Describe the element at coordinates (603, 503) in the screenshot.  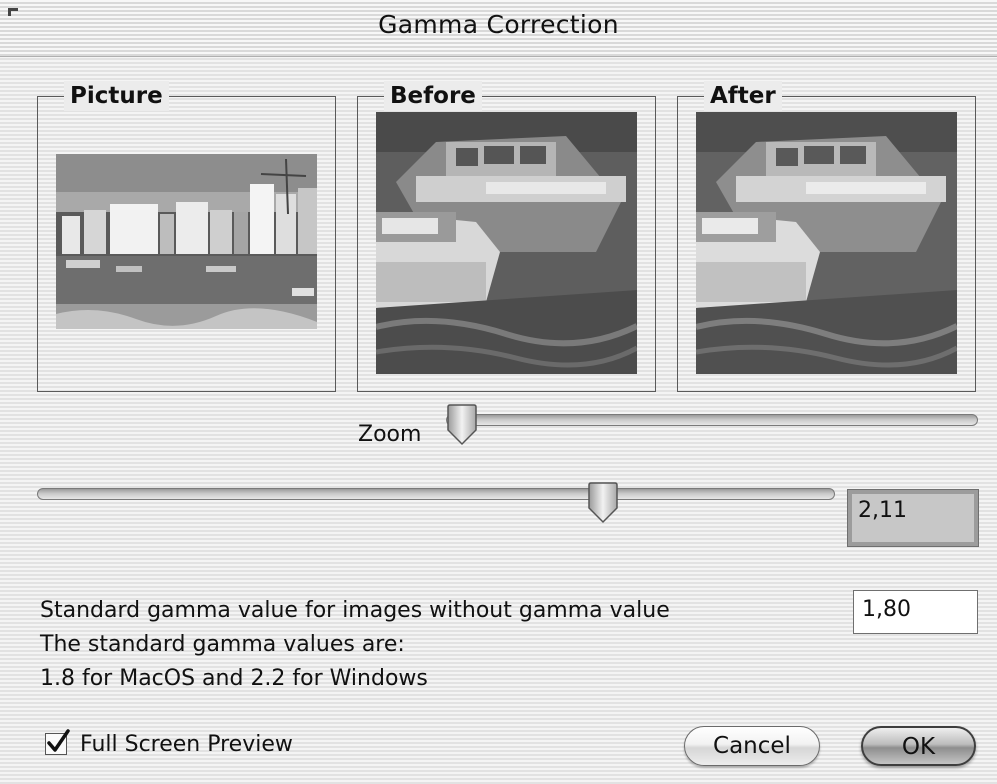
I see `gamma-slider-thumb` at that location.